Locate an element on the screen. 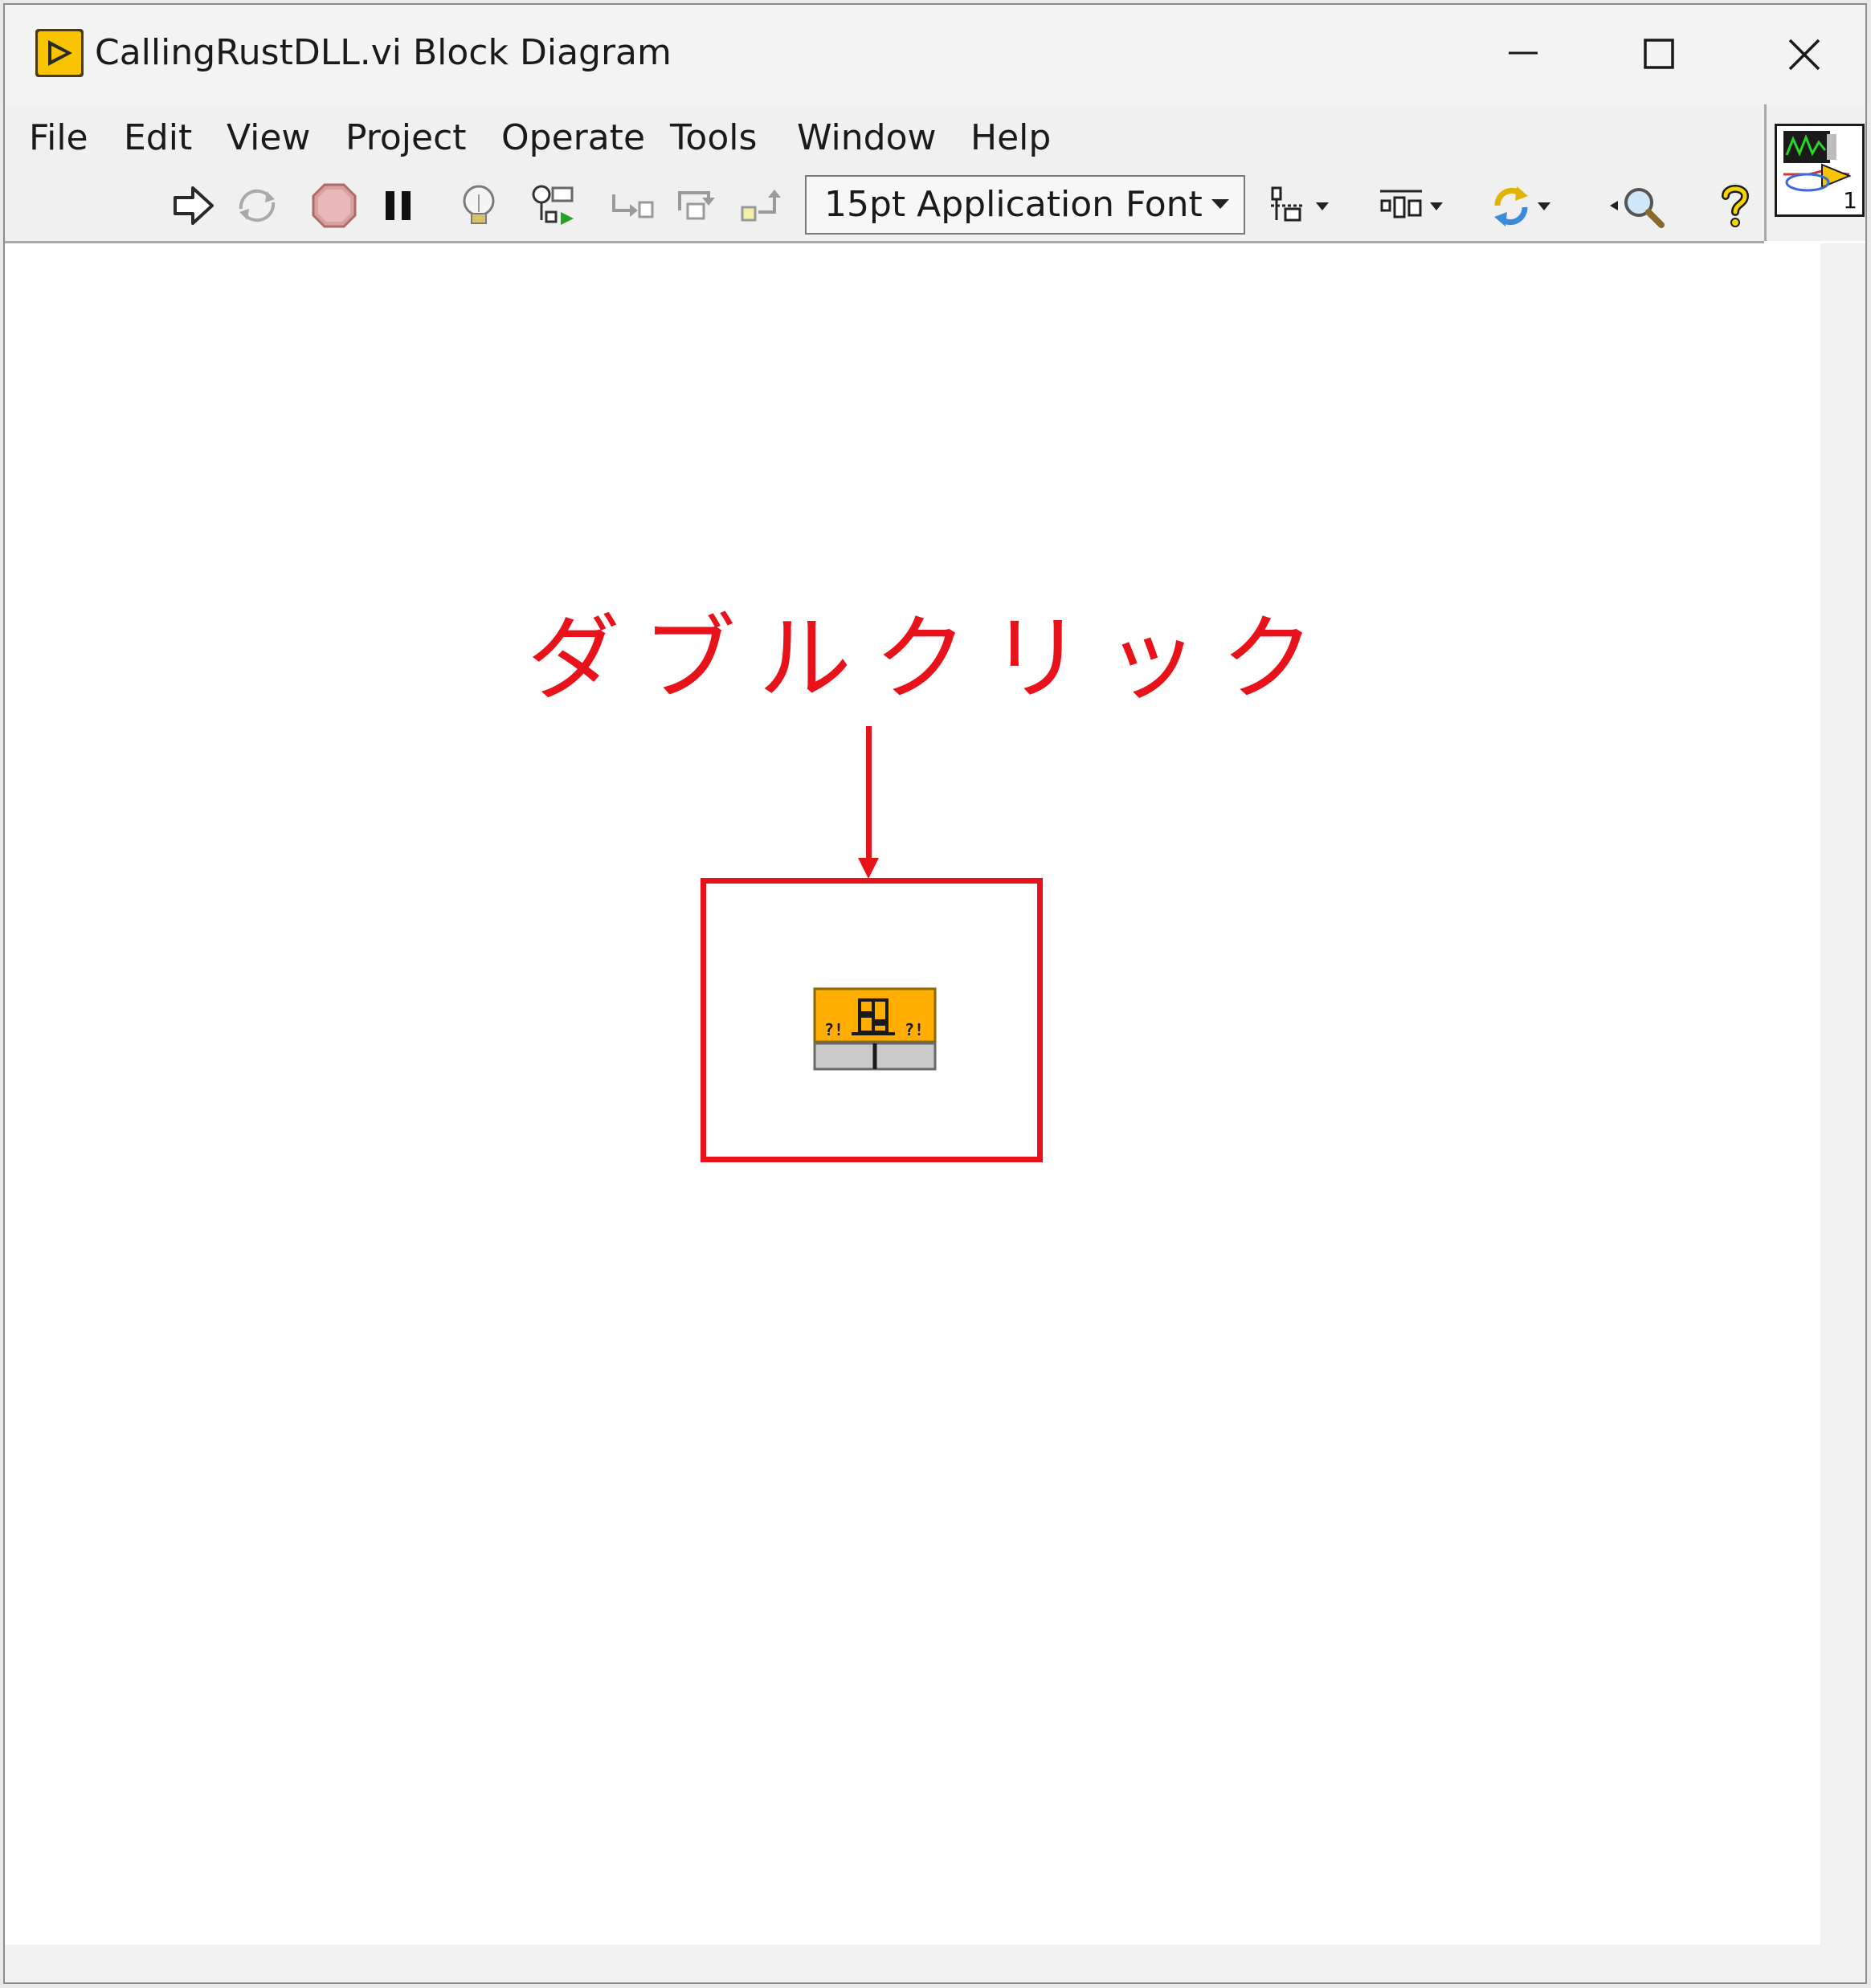 The width and height of the screenshot is (1871, 1988). vi-icon: 1 is located at coordinates (1820, 170).